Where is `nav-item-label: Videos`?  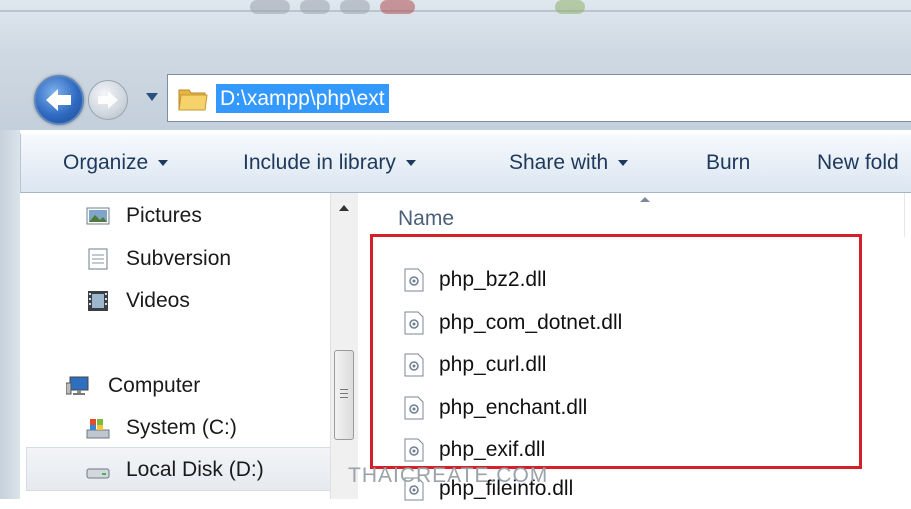 nav-item-label: Videos is located at coordinates (158, 300).